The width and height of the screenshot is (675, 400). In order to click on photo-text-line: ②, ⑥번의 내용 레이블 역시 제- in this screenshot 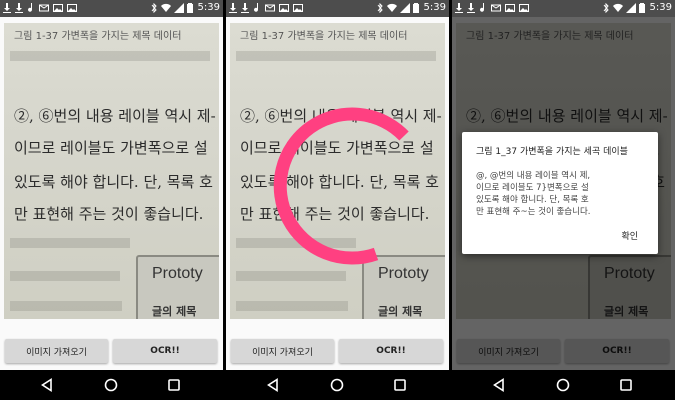, I will do `click(115, 116)`.